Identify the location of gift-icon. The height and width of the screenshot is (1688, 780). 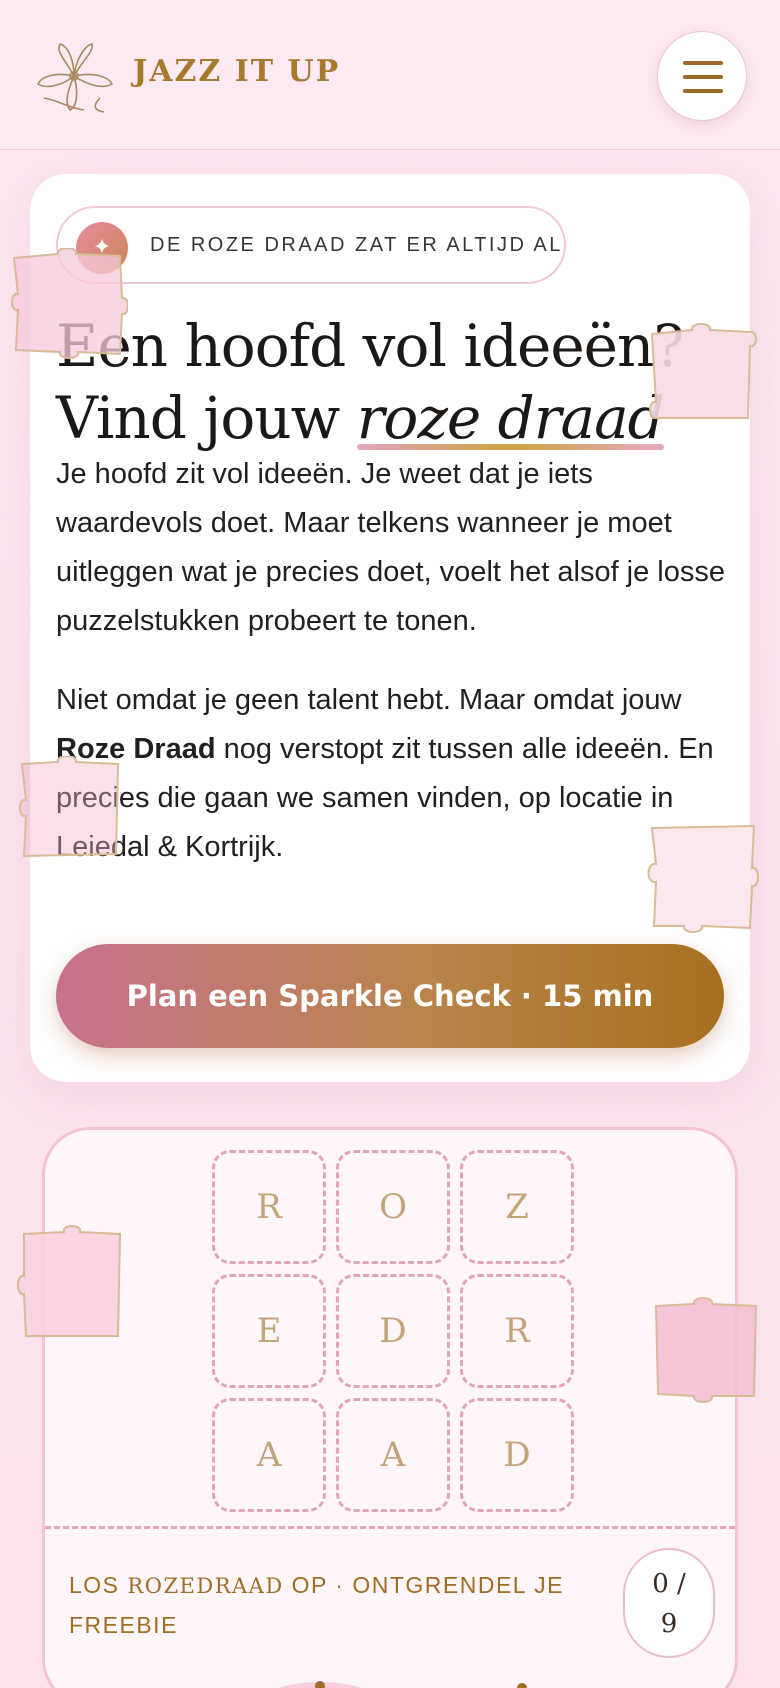
(402, 1684).